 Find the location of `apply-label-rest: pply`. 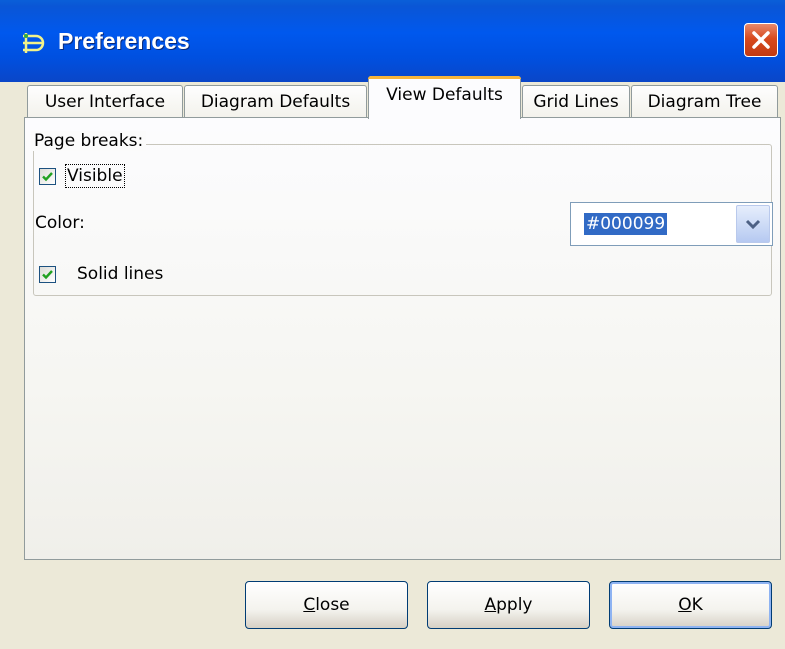

apply-label-rest: pply is located at coordinates (514, 605).